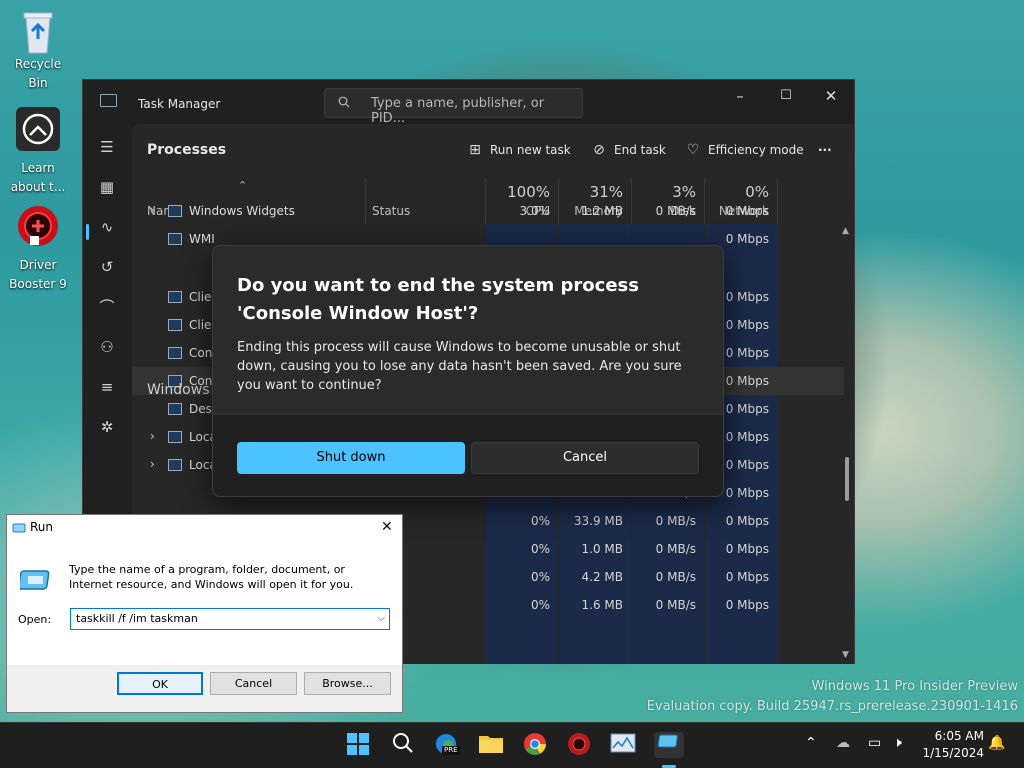  I want to click on task-manager-taskbar-icon, so click(623, 745).